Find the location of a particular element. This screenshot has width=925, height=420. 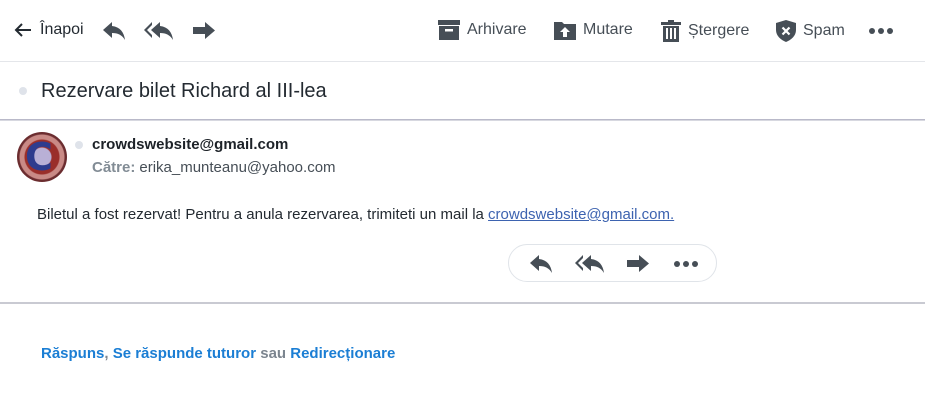

back-button: Înapoi is located at coordinates (49, 30).